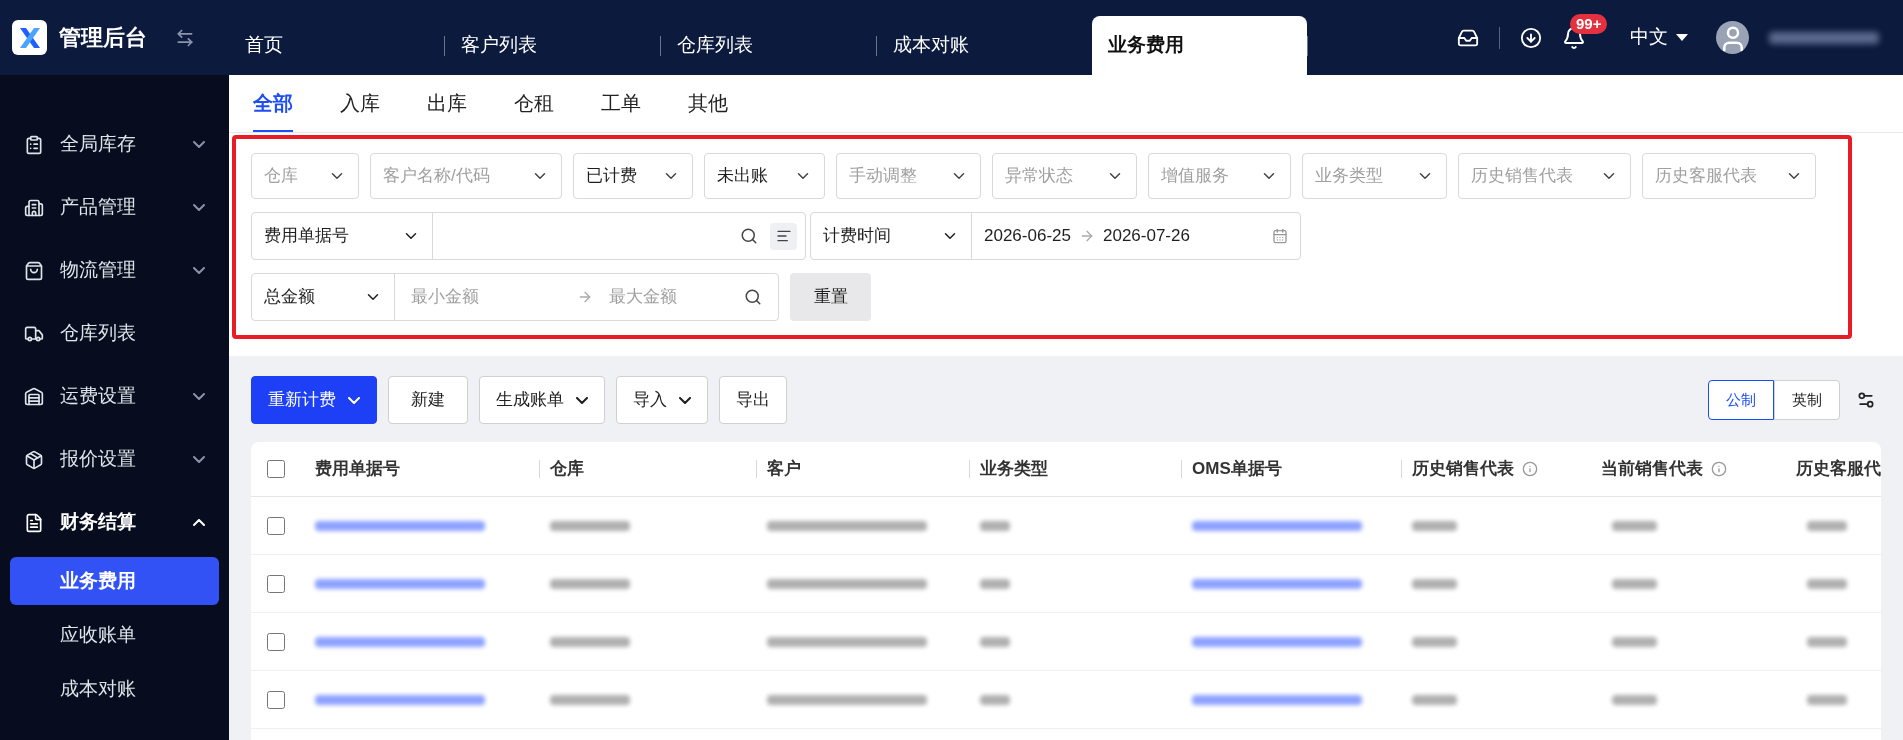  What do you see at coordinates (1280, 236) in the screenshot?
I see `calendar-icon` at bounding box center [1280, 236].